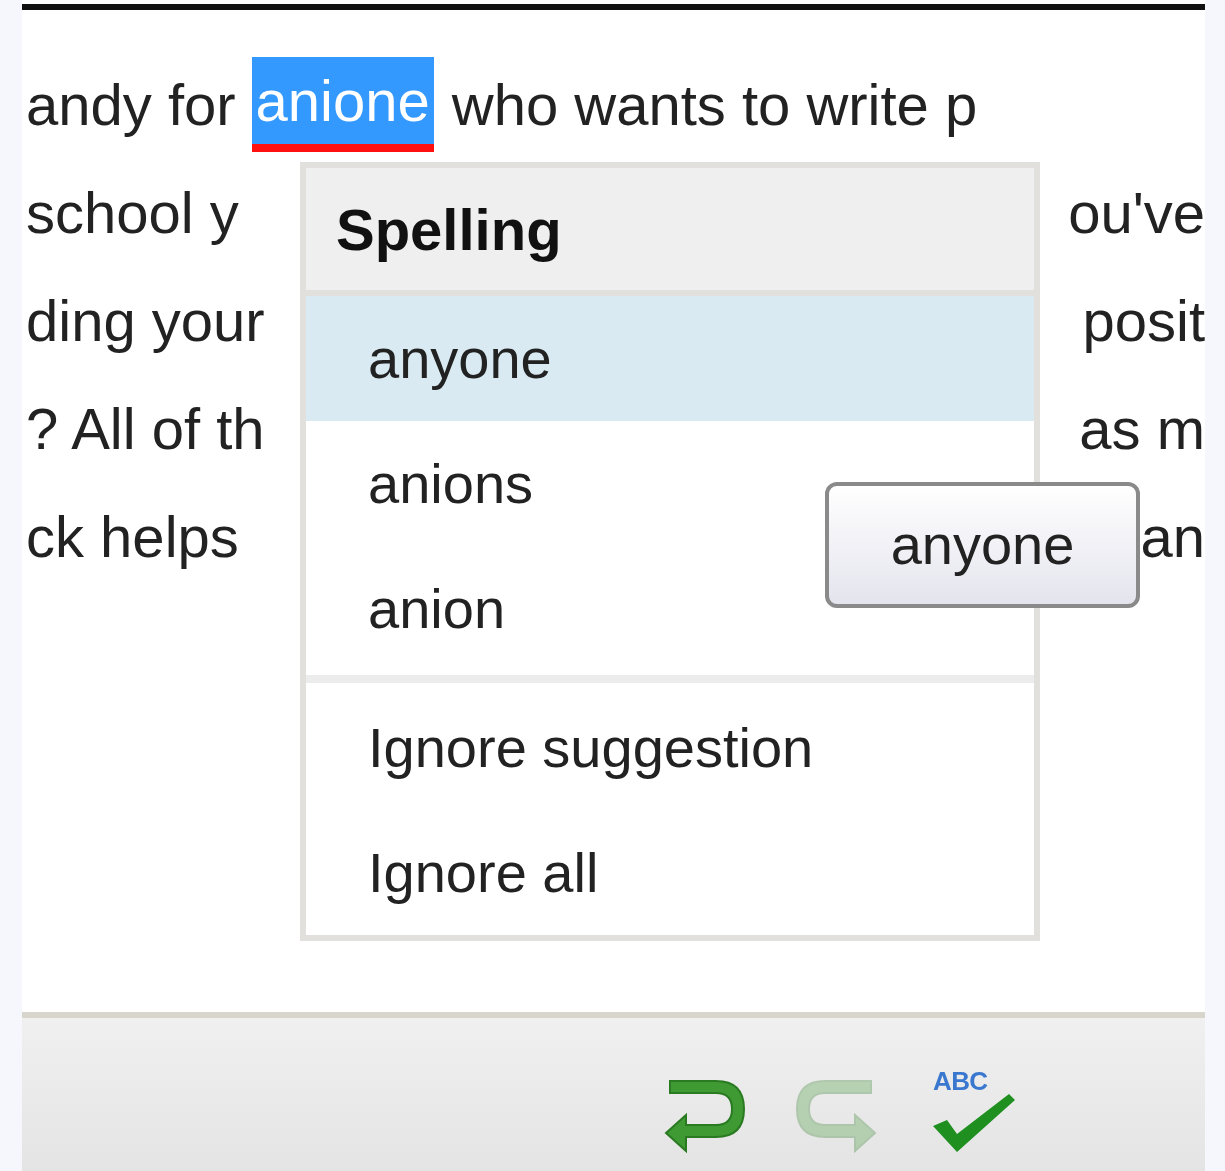  I want to click on text-line: ck helps, so click(132, 536).